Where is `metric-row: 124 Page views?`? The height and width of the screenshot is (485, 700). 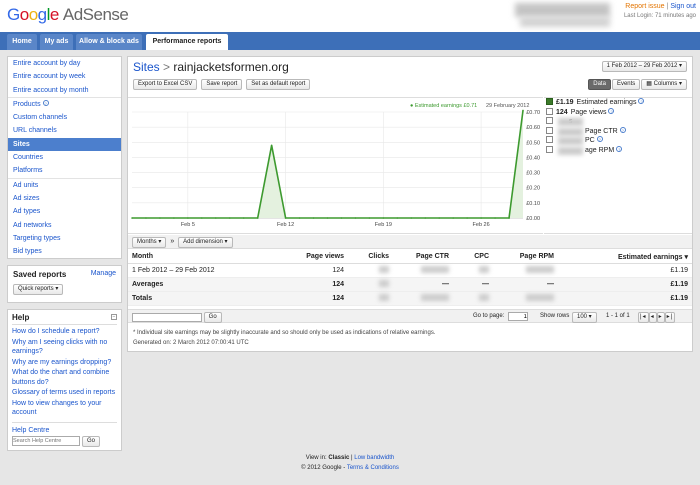
metric-row: 124 Page views? is located at coordinates (619, 112).